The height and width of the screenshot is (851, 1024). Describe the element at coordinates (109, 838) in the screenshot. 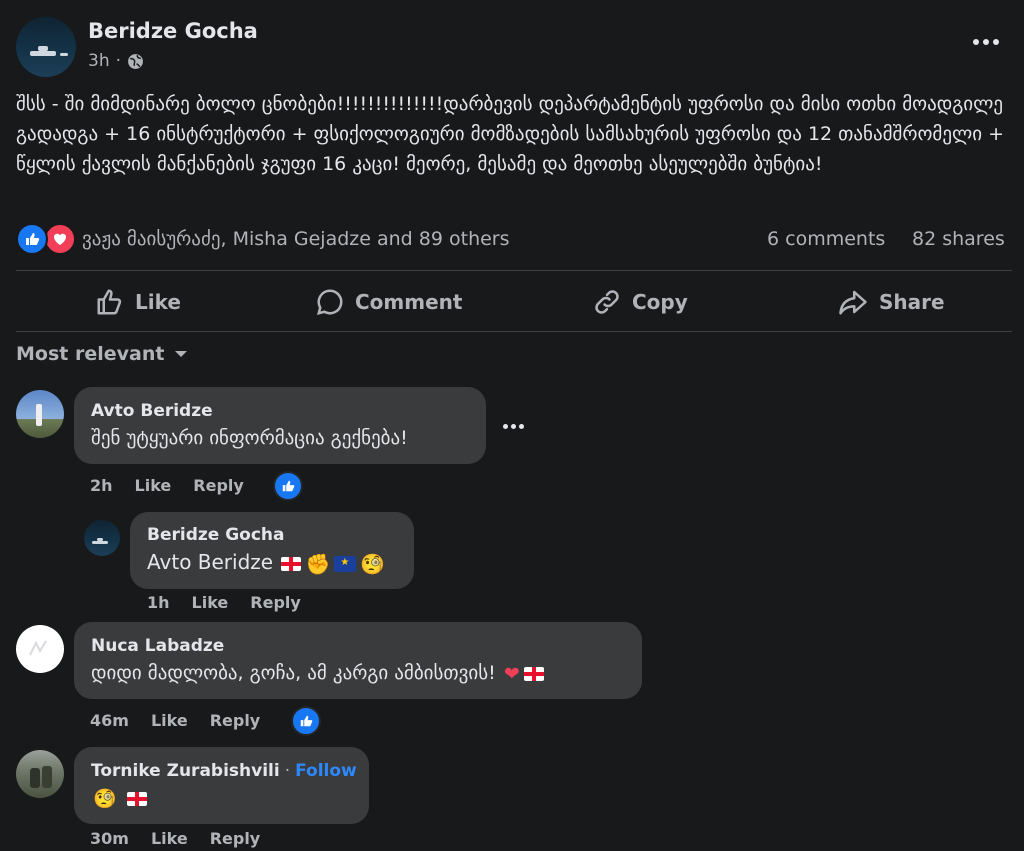

I see `comment-time: 30m` at that location.